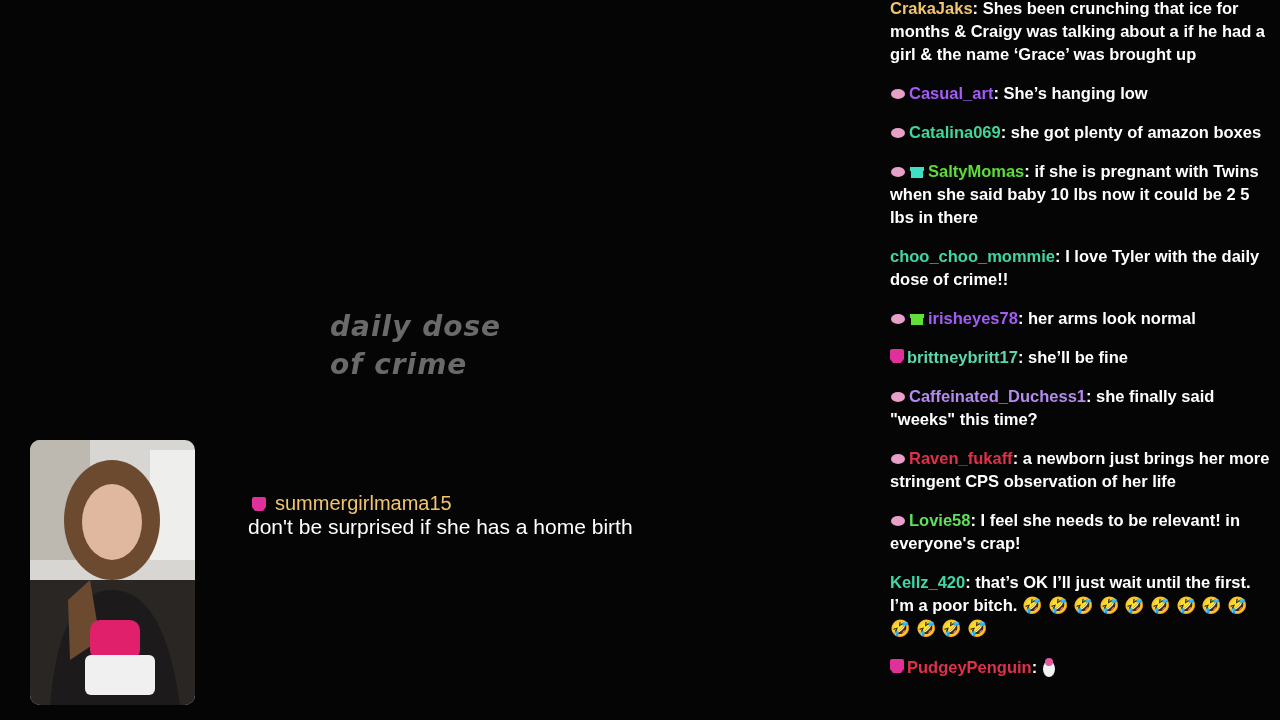  Describe the element at coordinates (1065, 531) in the screenshot. I see `chat-message: Lovie58: I feel she needs to be relevant! in everyone's crap!` at that location.